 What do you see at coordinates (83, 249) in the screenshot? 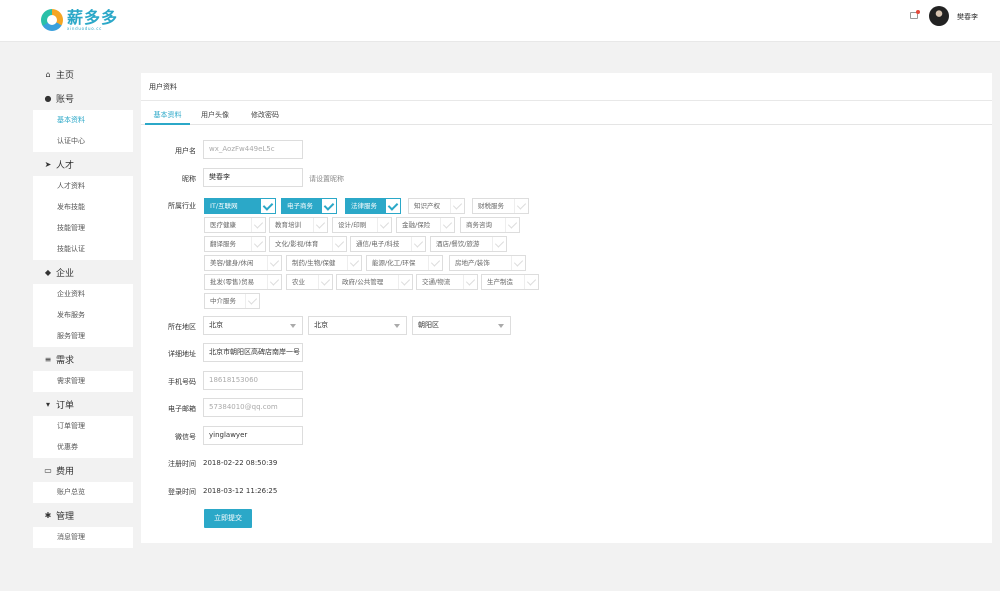
I see `sidebar-item-skill-cert: 技能认证` at bounding box center [83, 249].